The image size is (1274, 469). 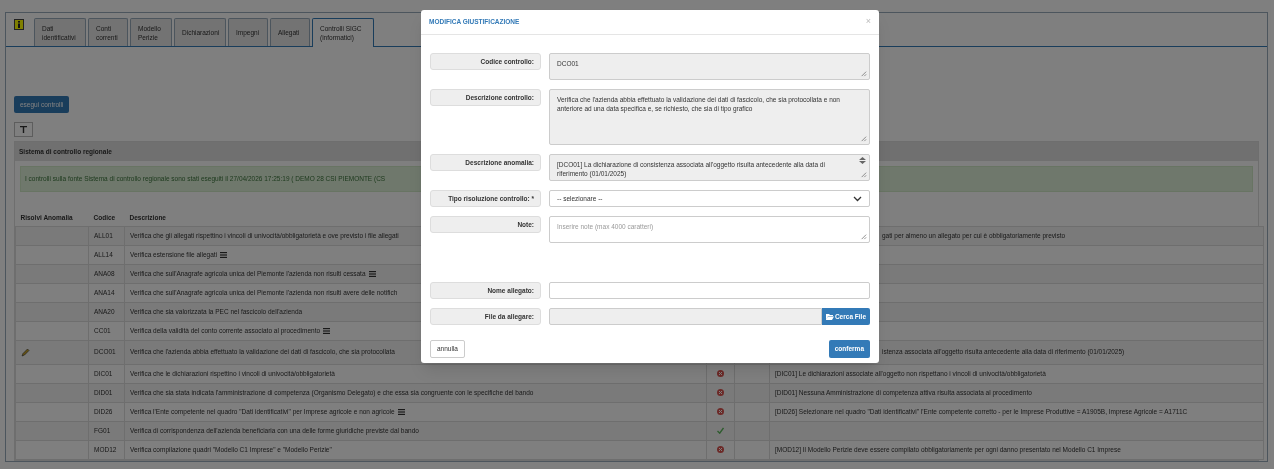 I want to click on close-button: ×, so click(x=868, y=22).